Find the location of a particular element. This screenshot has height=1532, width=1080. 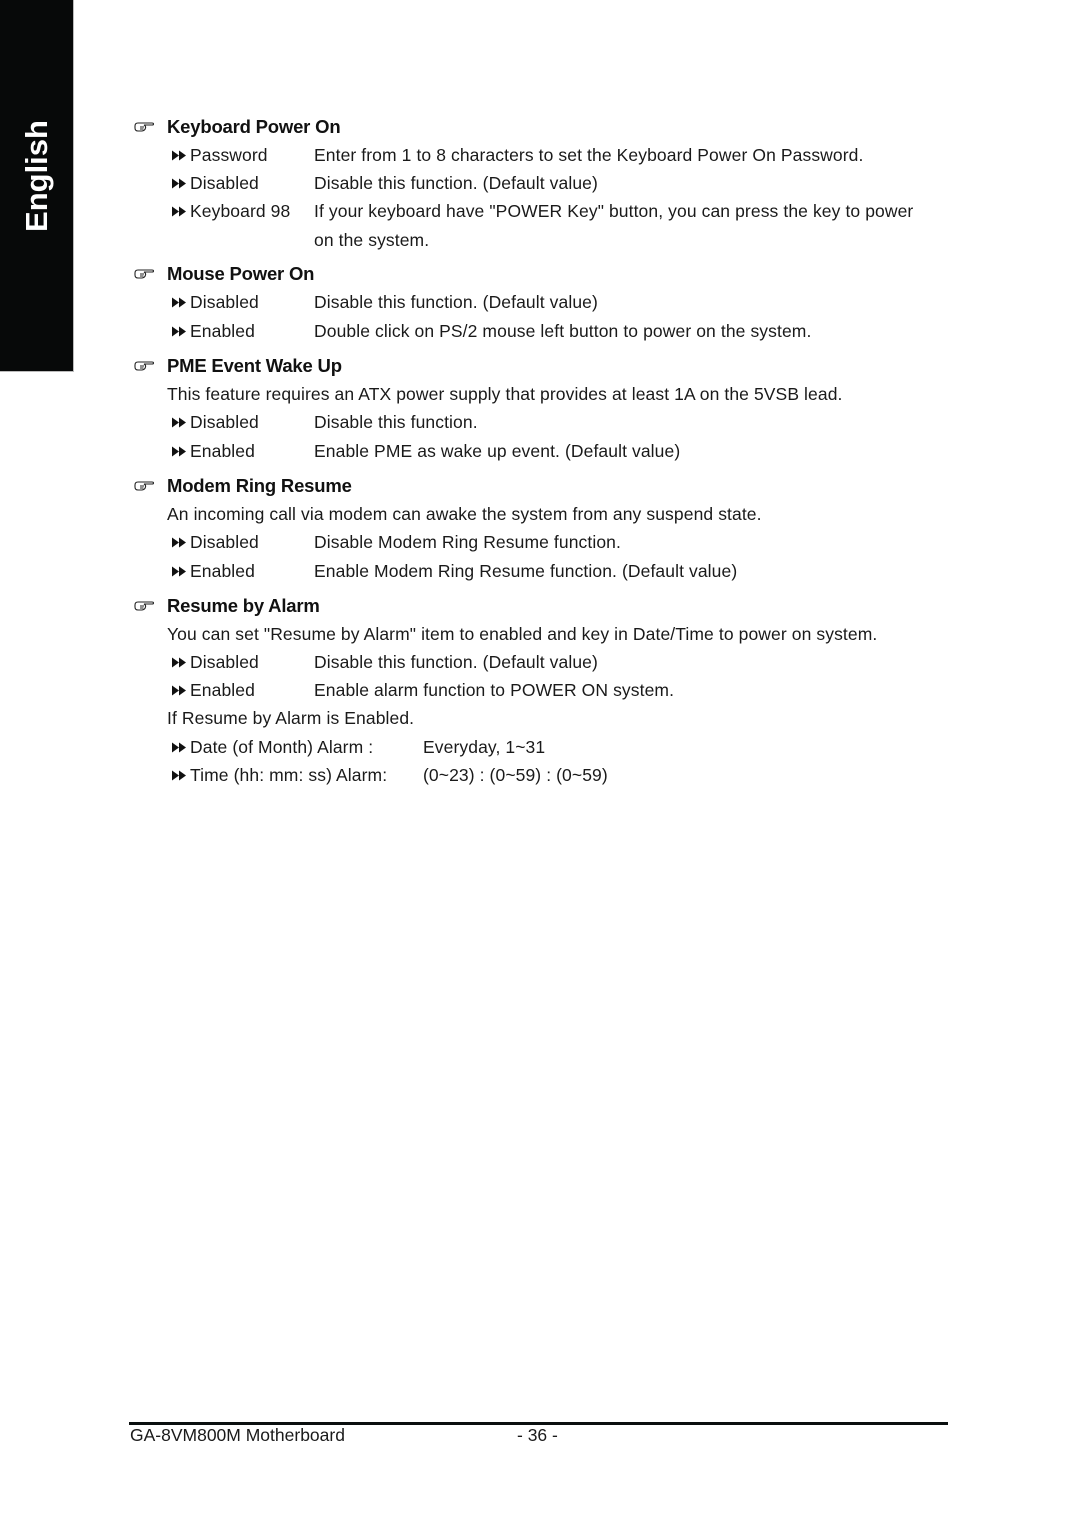

section-title: Modem Ring Resume is located at coordinates (259, 485).